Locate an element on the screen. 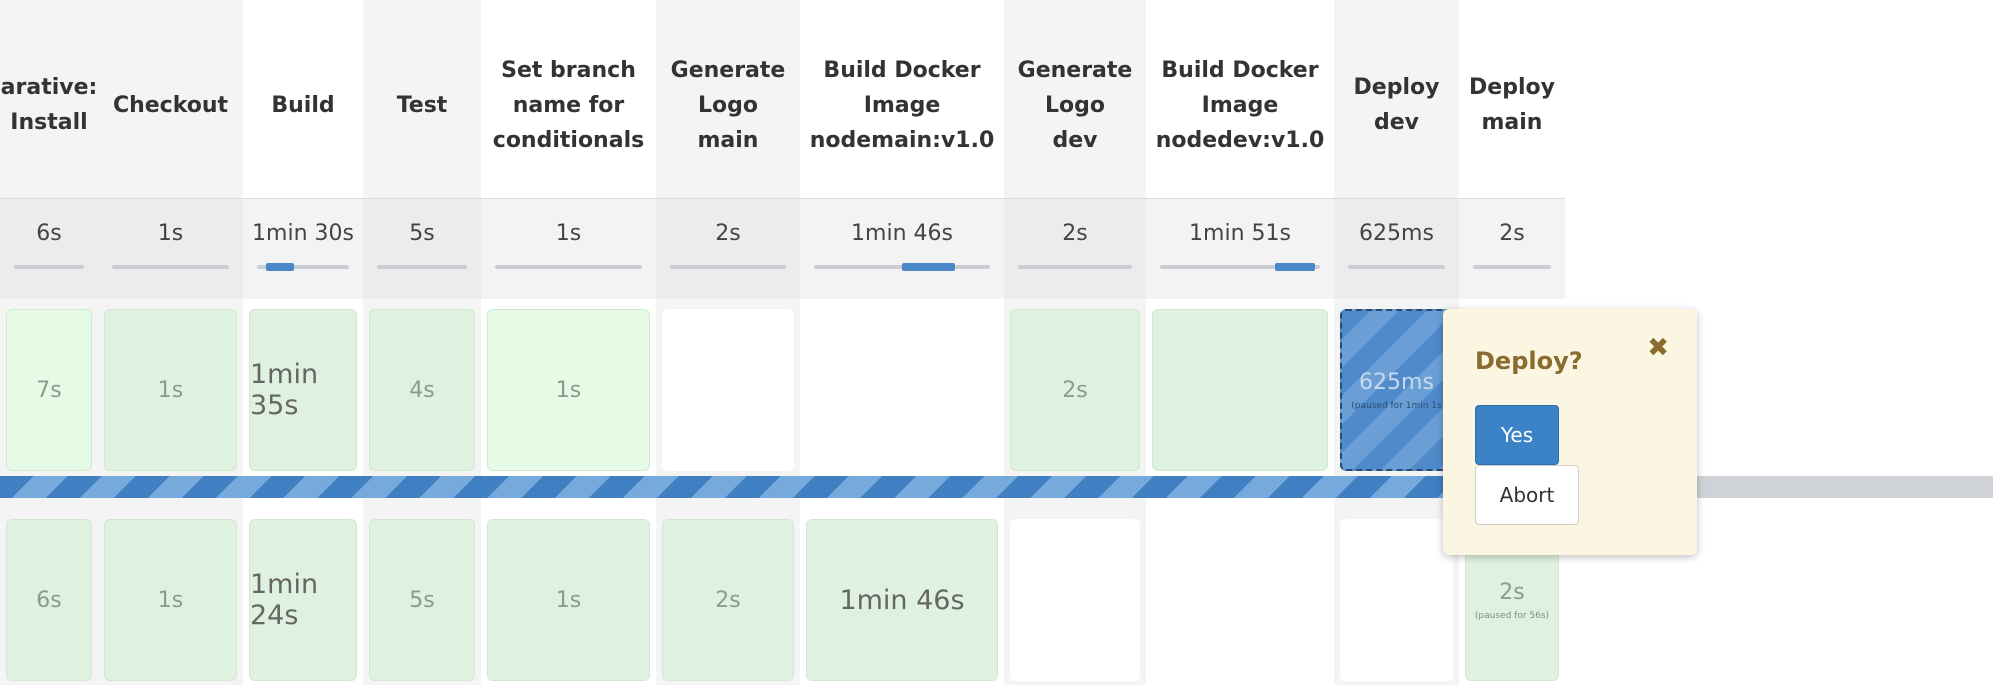 This screenshot has height=685, width=1993. average-duration: 6s is located at coordinates (49, 233).